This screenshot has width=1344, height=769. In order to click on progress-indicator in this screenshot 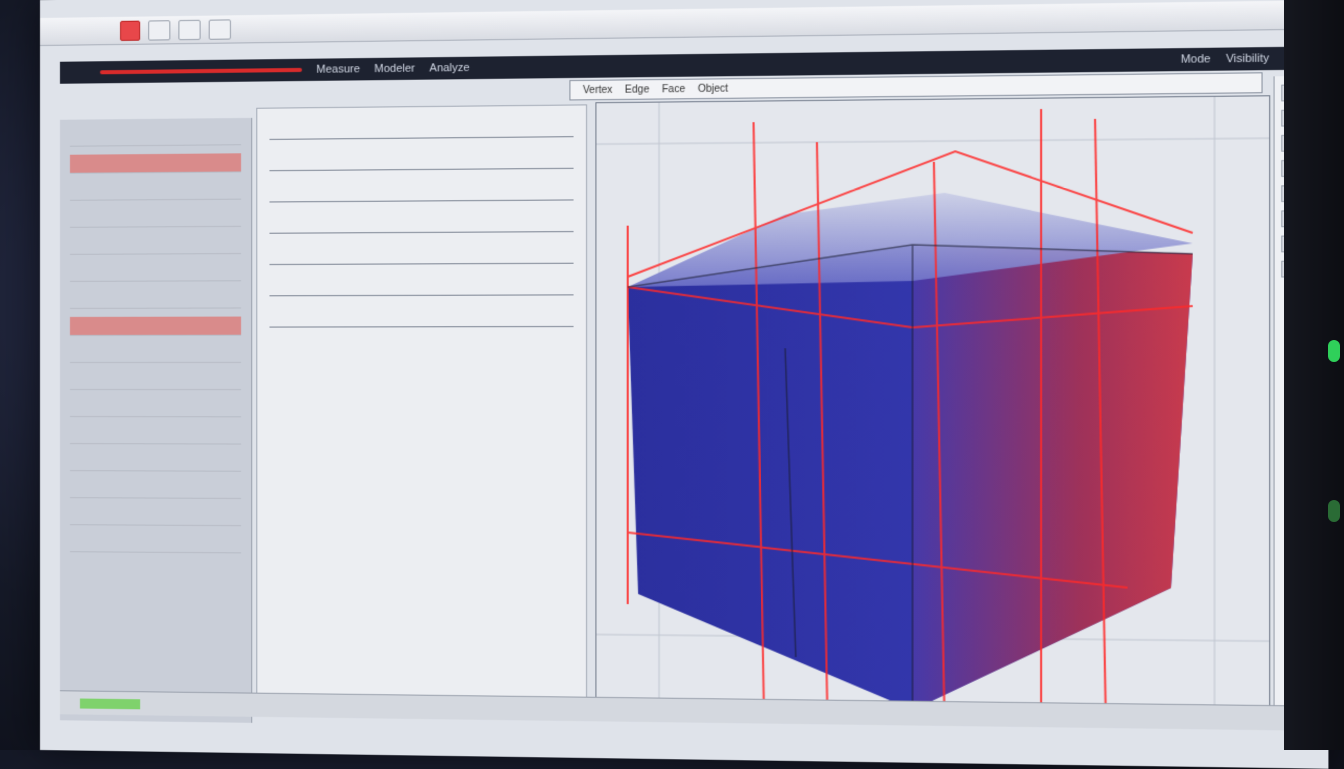, I will do `click(201, 71)`.